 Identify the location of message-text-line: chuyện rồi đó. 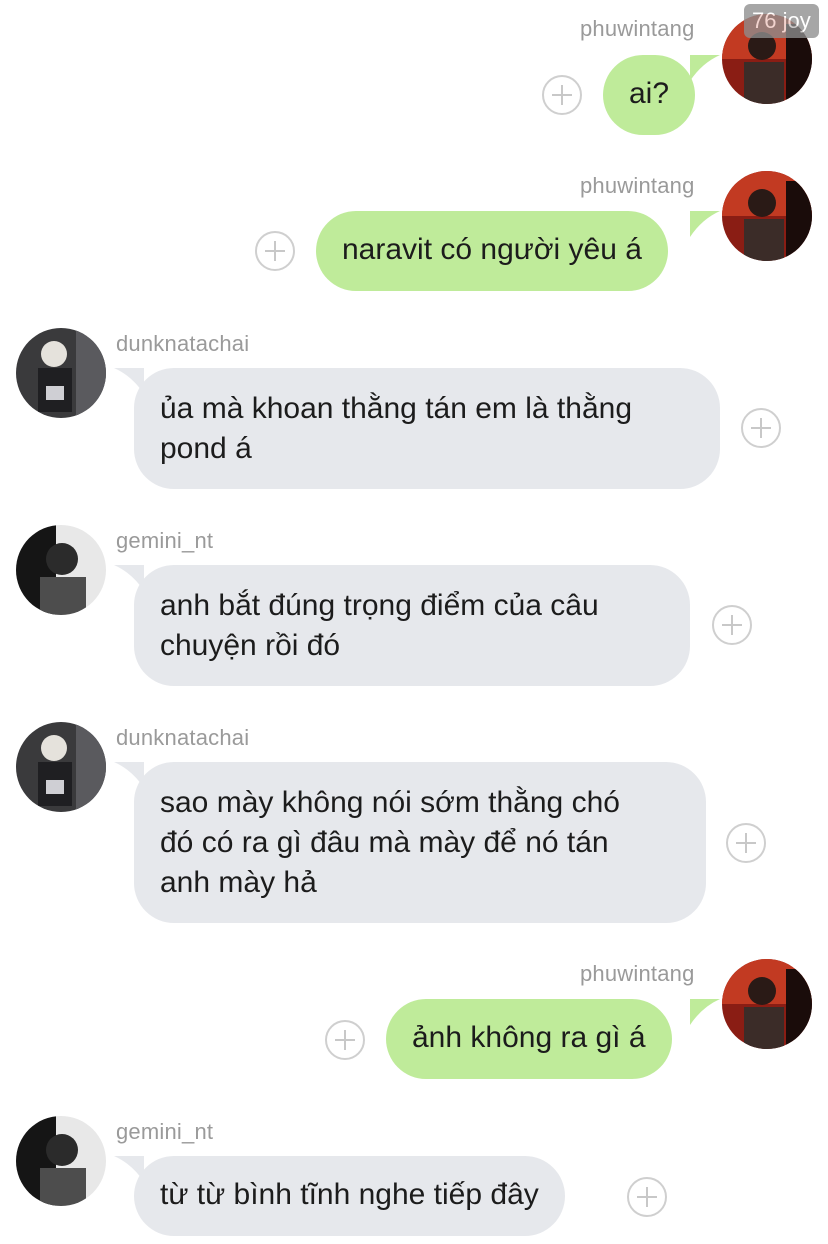
(250, 645).